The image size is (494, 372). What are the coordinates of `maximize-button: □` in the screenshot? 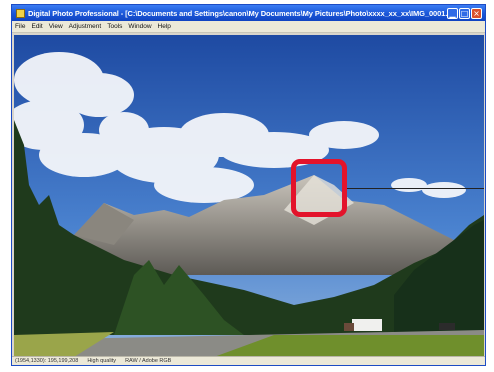 It's located at (464, 13).